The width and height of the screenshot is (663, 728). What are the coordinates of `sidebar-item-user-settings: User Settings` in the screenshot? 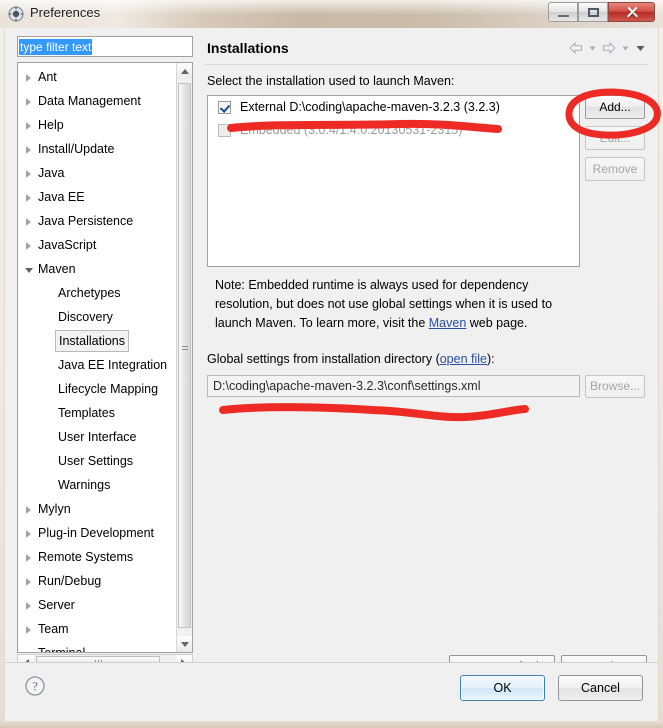 It's located at (98, 461).